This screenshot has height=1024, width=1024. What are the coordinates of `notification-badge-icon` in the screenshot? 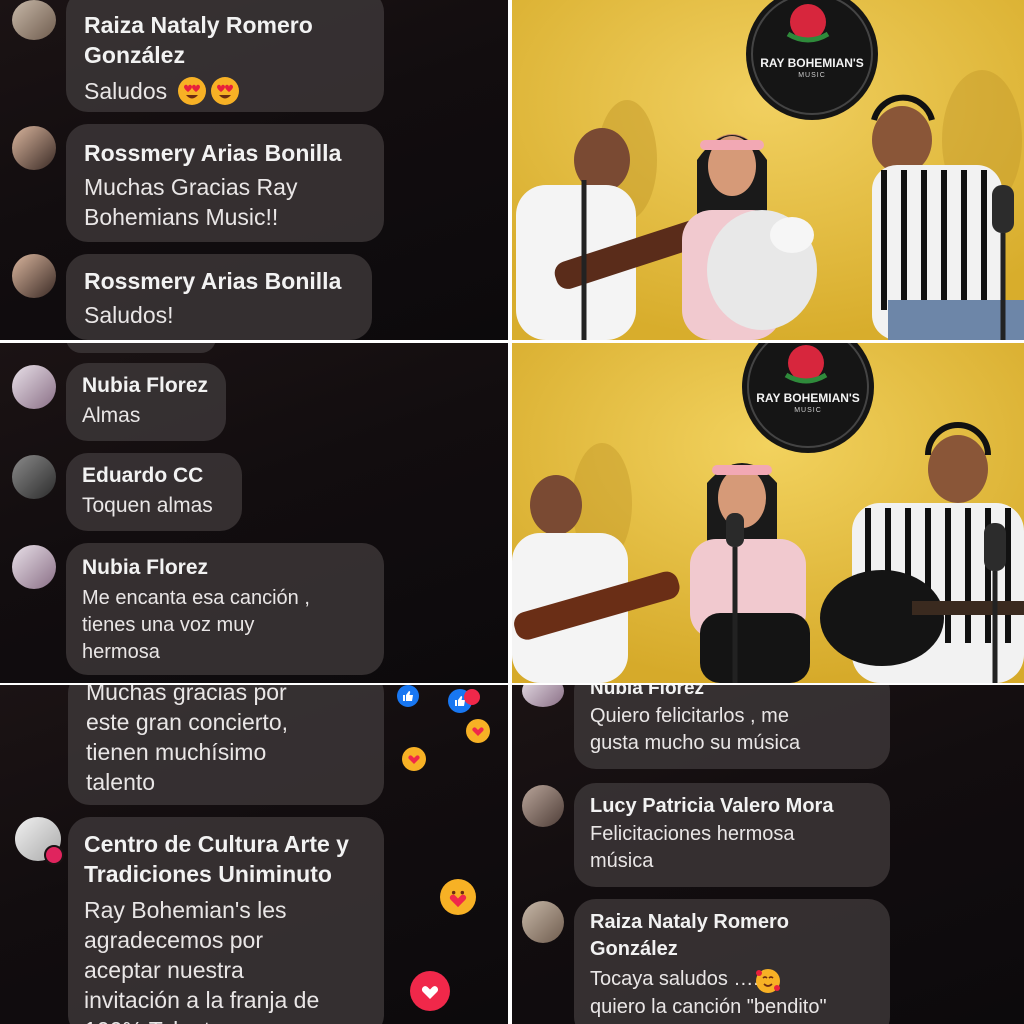 It's located at (54, 855).